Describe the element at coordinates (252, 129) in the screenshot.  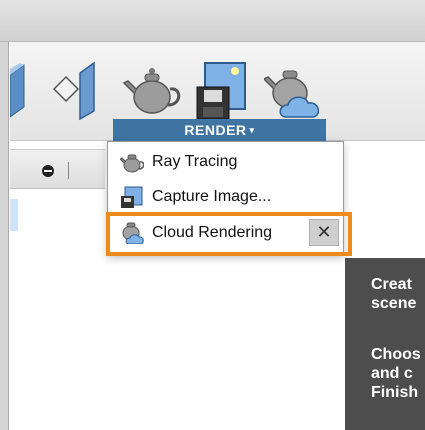
I see `dropdown-caret-icon: ▾` at that location.